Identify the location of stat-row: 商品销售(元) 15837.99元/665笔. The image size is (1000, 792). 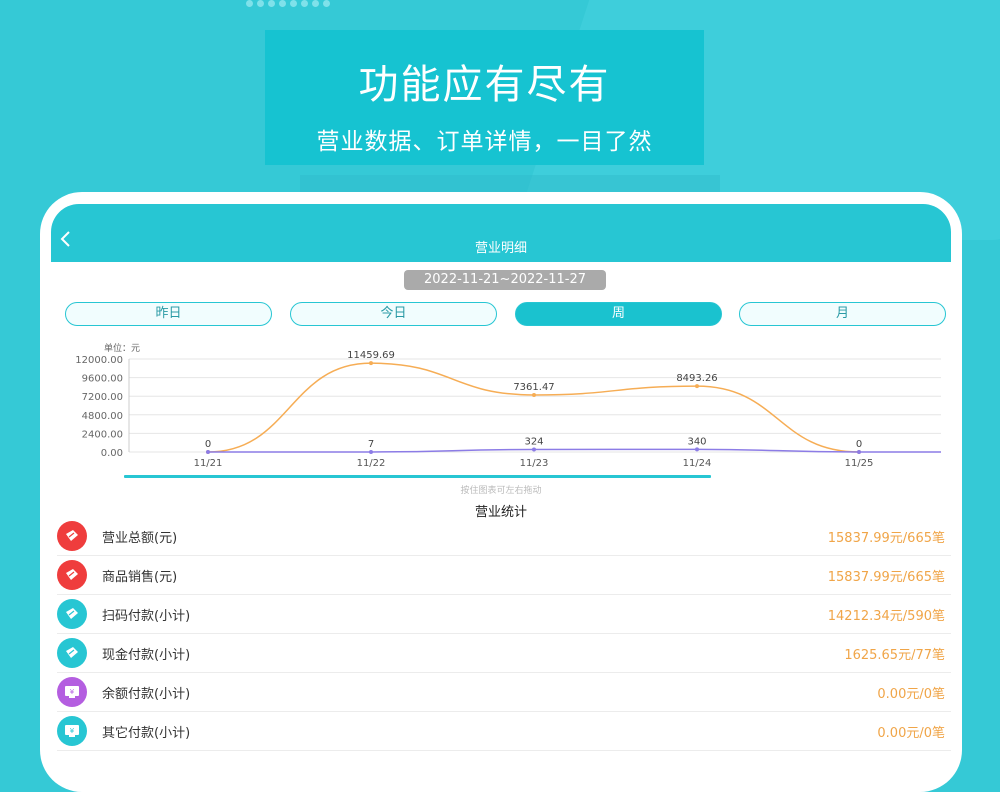
(504, 575).